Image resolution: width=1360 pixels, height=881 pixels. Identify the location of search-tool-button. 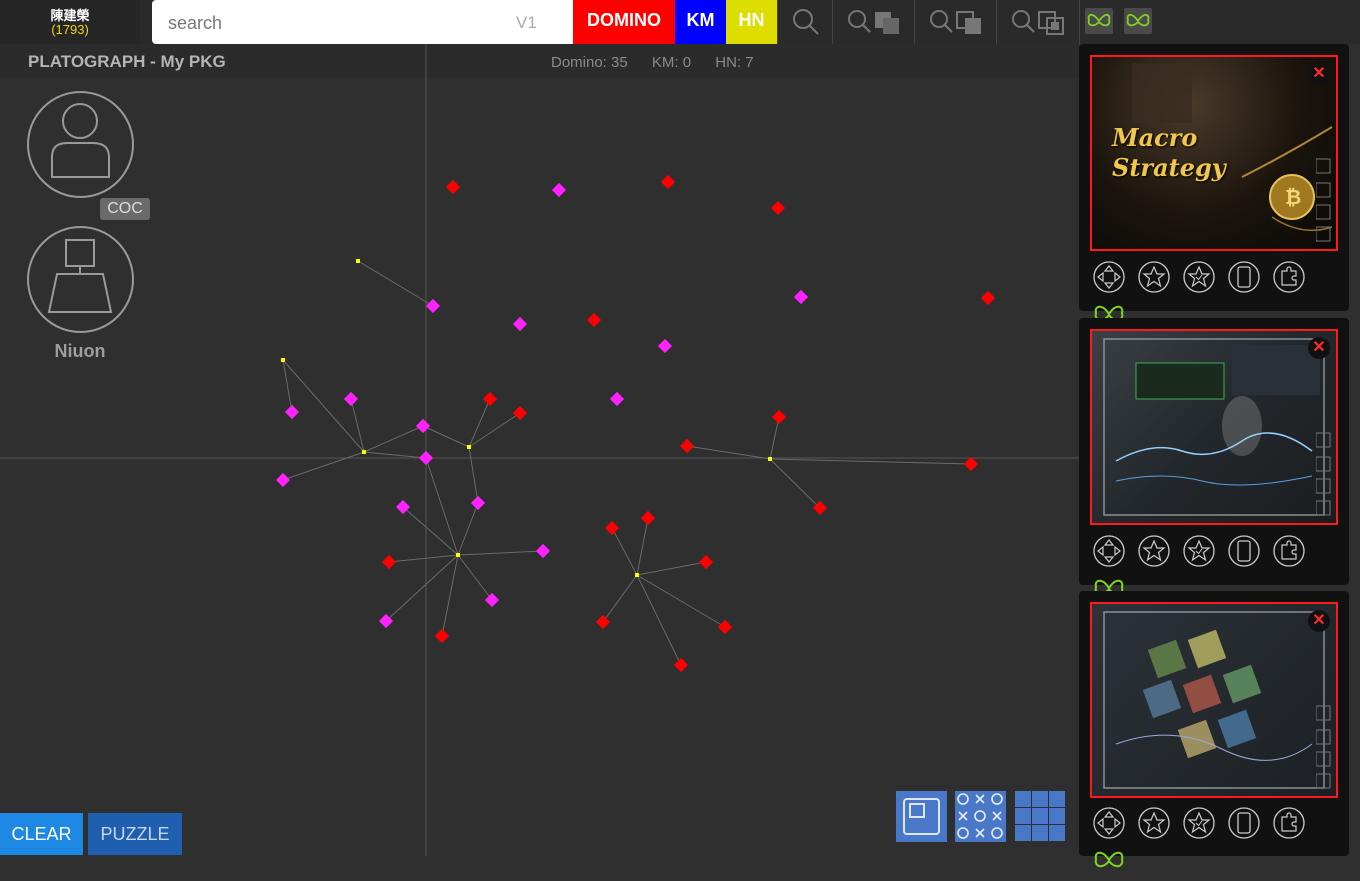
(805, 22).